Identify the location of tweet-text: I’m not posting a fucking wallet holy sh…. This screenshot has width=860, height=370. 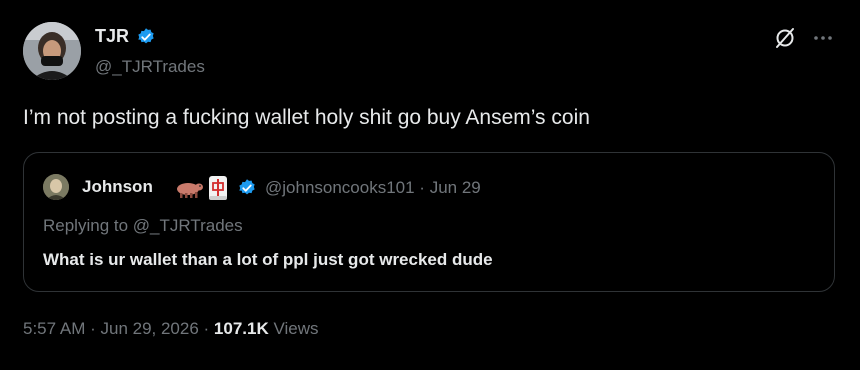
(306, 117).